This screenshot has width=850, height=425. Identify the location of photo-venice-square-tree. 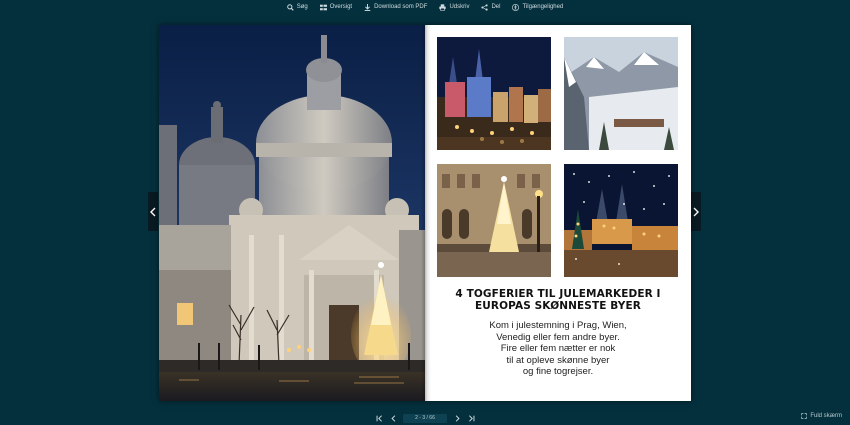
(494, 220).